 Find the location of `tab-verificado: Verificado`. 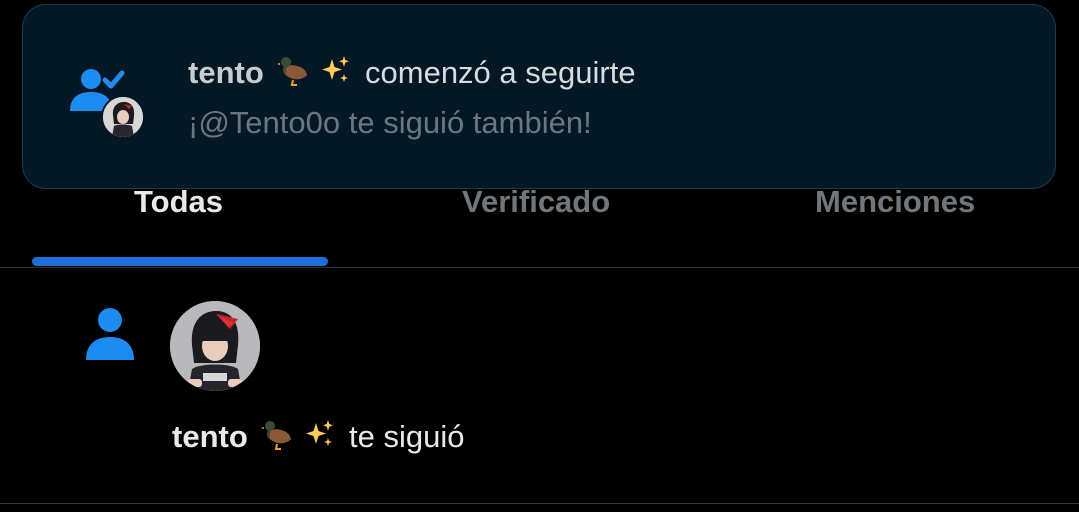

tab-verificado: Verificado is located at coordinates (536, 202).